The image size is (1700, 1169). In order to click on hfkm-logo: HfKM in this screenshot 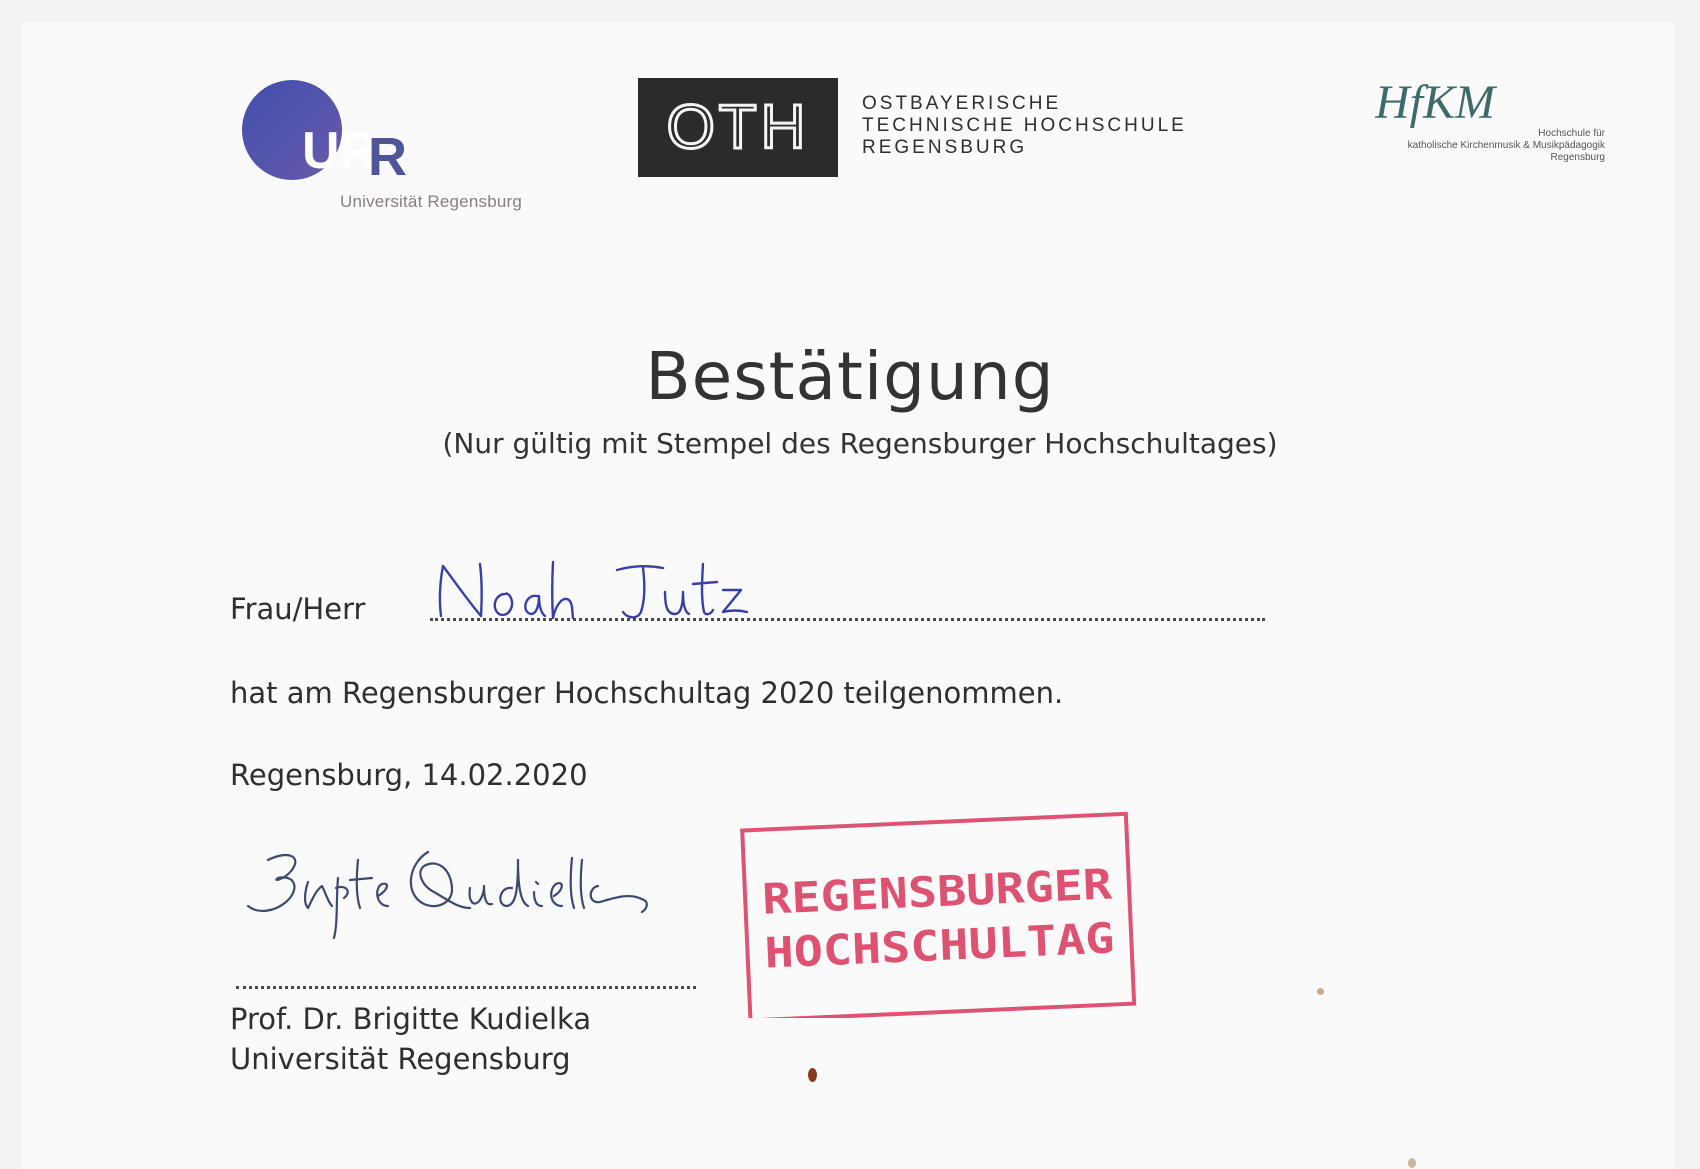, I will do `click(1436, 102)`.